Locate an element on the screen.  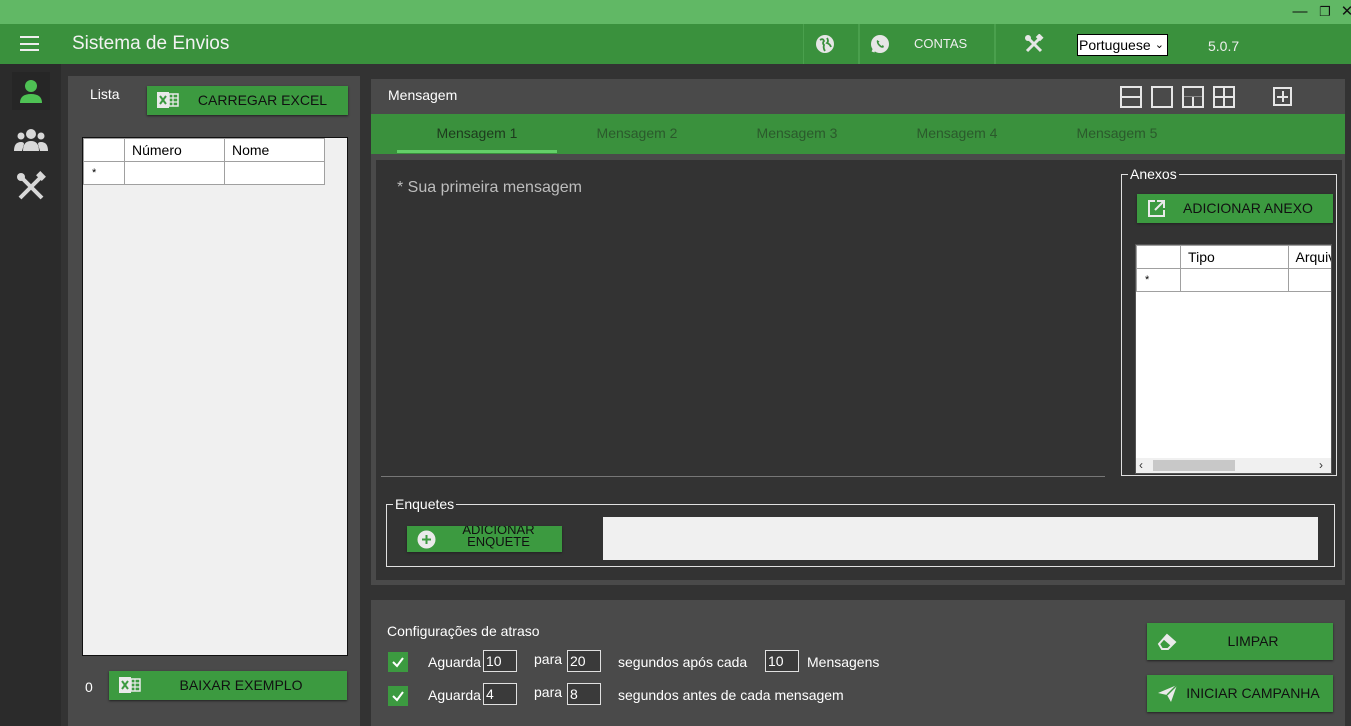
seconds-after-label: segundos após cada is located at coordinates (683, 662).